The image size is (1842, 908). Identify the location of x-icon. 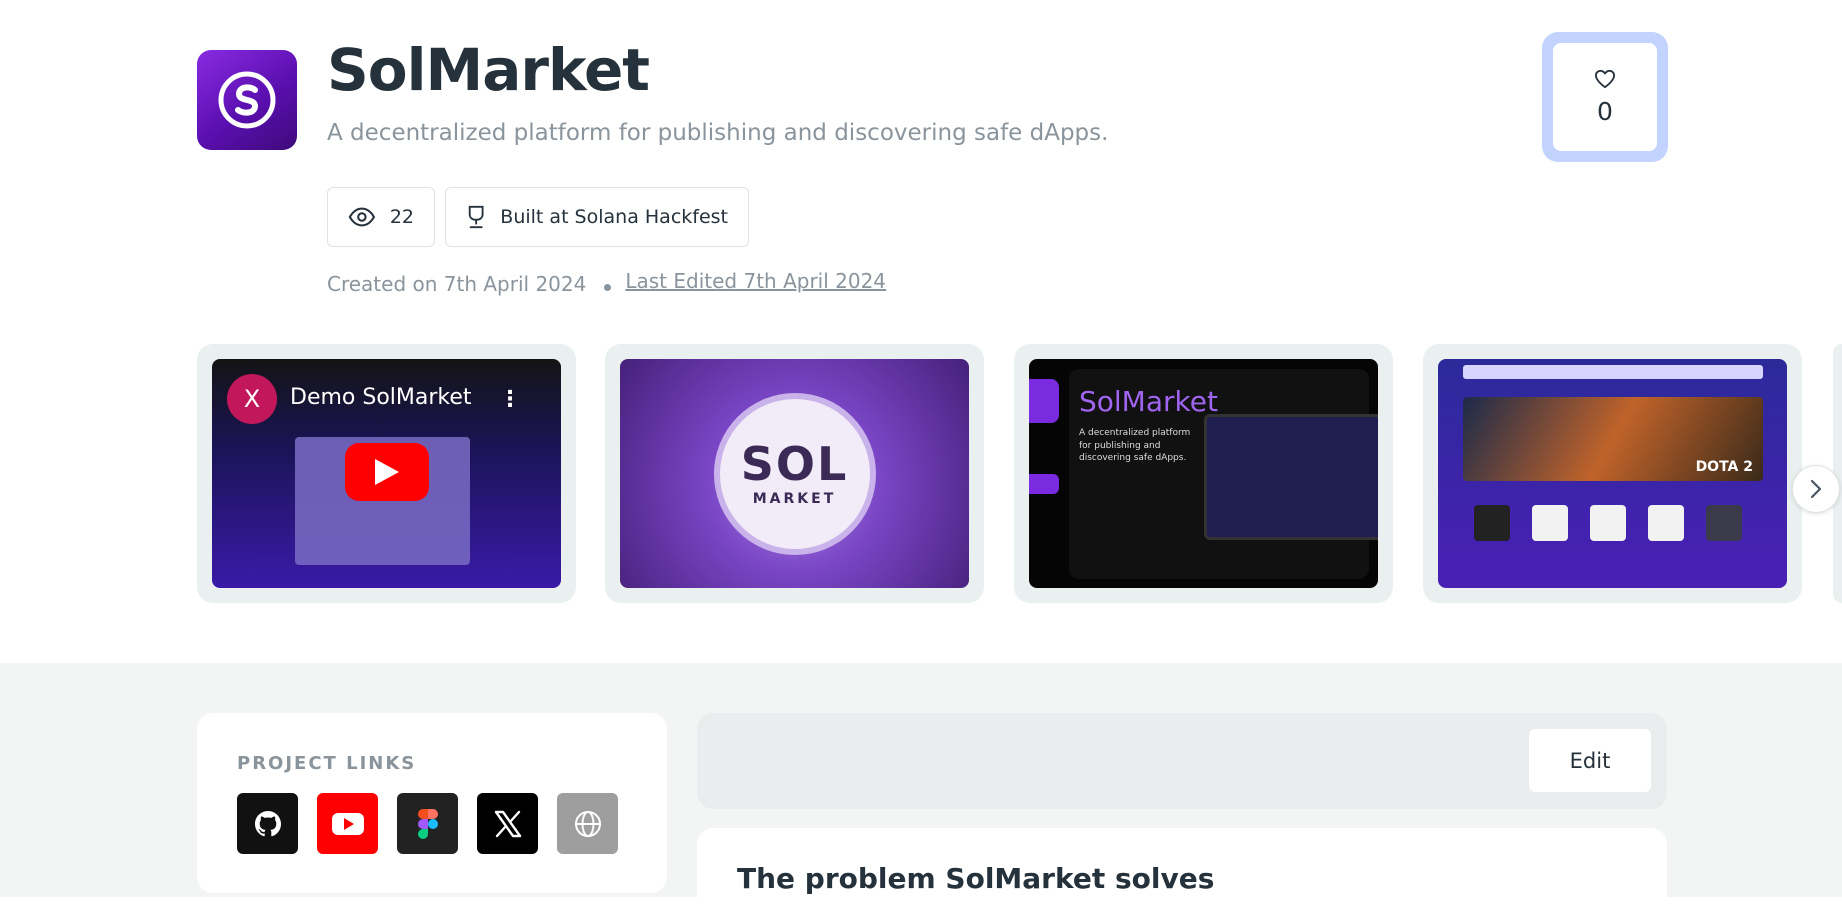
(507, 823).